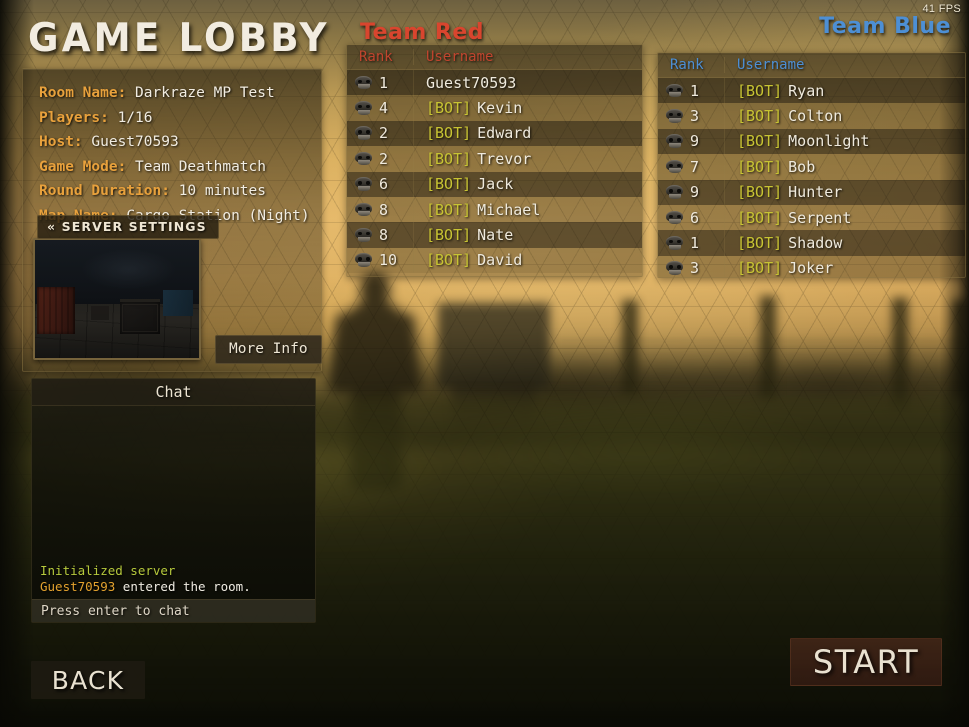 The image size is (969, 727). What do you see at coordinates (177, 571) in the screenshot?
I see `chat-message: Initialized server` at bounding box center [177, 571].